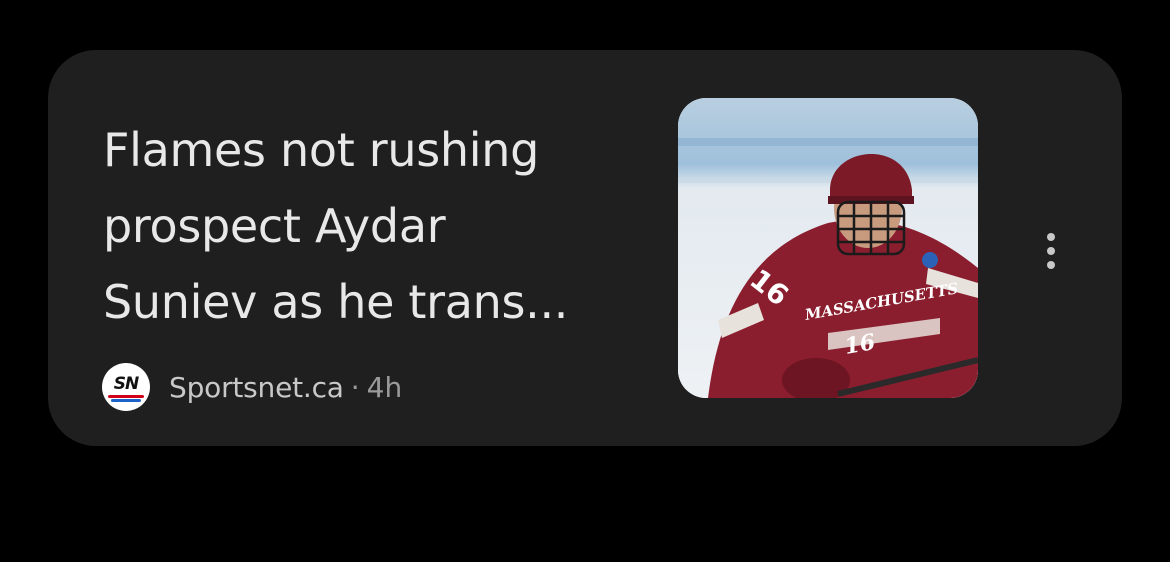 The height and width of the screenshot is (562, 1170). Describe the element at coordinates (828, 248) in the screenshot. I see `article-thumbnail: 16 MASSACHUSETTS 16` at that location.